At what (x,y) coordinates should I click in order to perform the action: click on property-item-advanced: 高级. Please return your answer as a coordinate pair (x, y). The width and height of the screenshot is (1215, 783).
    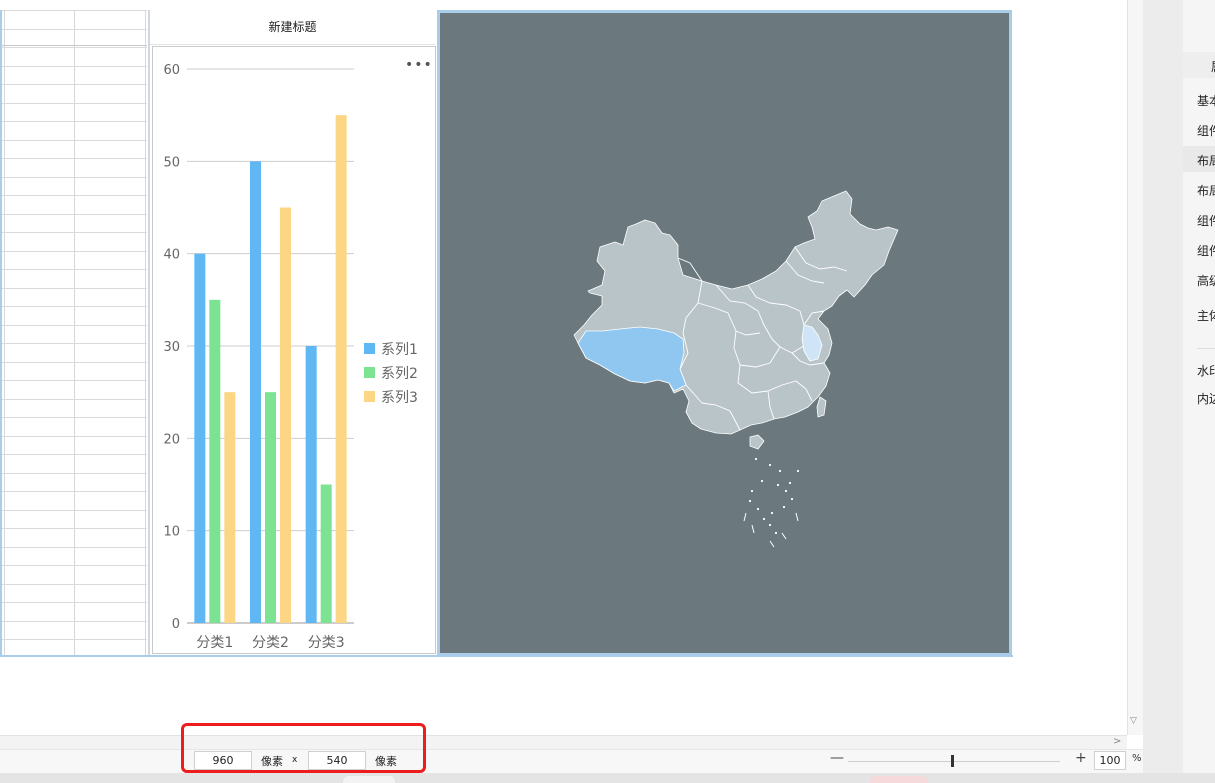
    Looking at the image, I should click on (1206, 280).